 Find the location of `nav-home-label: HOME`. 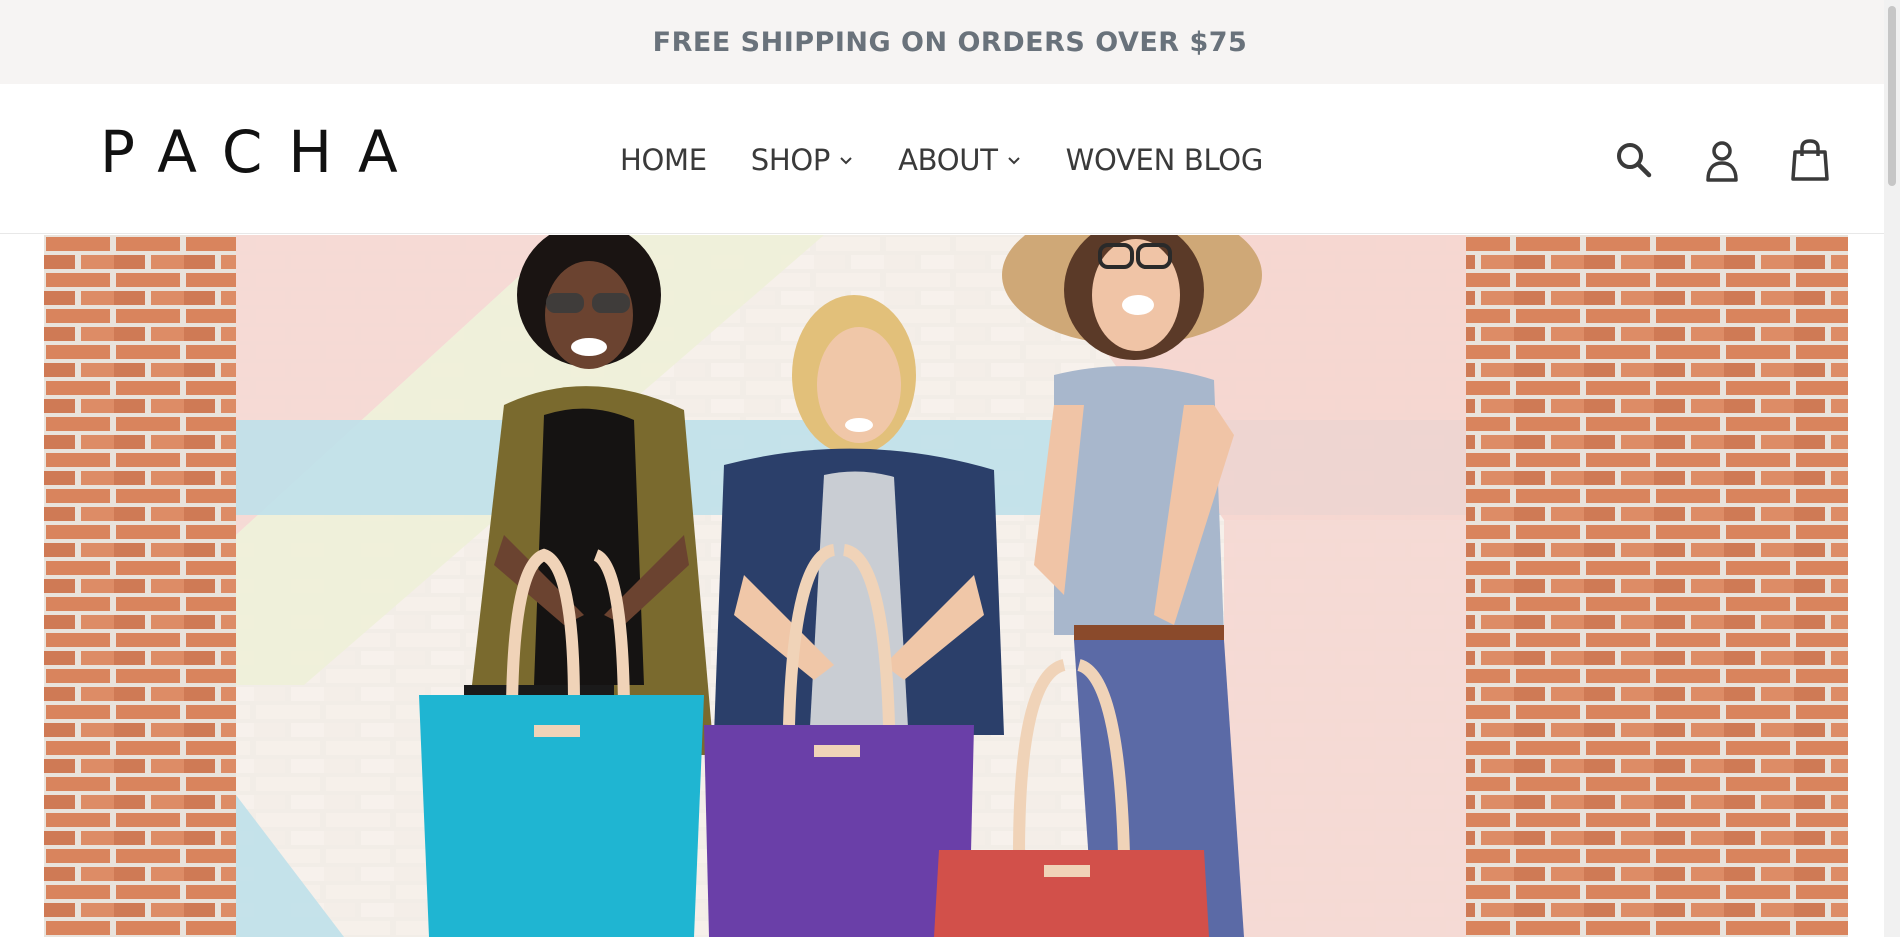

nav-home-label: HOME is located at coordinates (663, 160).